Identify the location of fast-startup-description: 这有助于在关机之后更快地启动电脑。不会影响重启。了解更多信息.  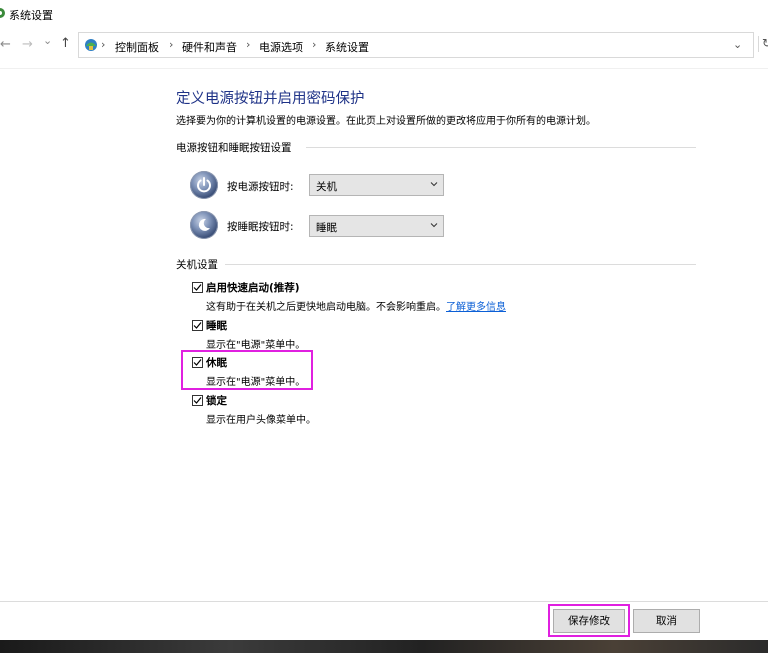
(356, 305).